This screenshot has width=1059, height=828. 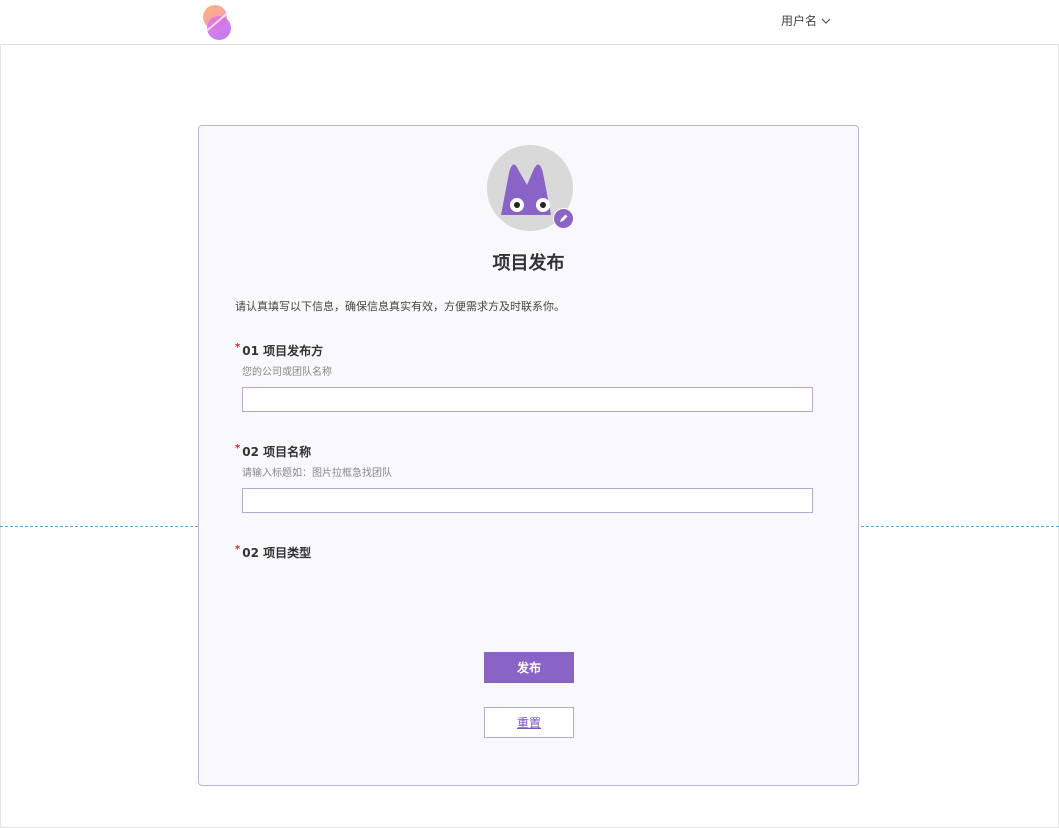 What do you see at coordinates (527, 399) in the screenshot?
I see `publisher-input` at bounding box center [527, 399].